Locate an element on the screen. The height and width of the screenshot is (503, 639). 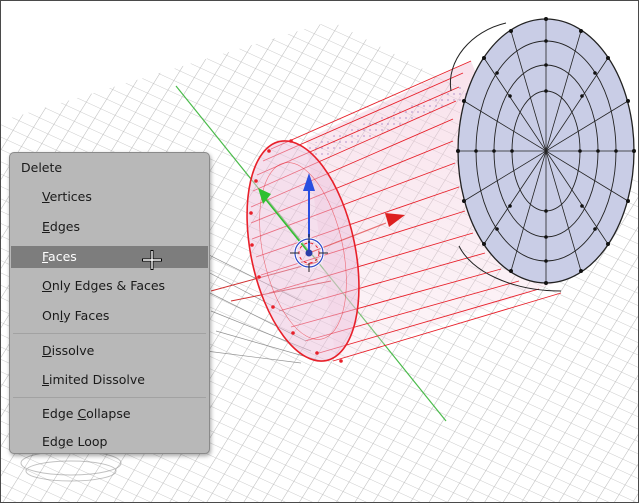
menu-item-only-faces: Only Faces is located at coordinates (109, 316).